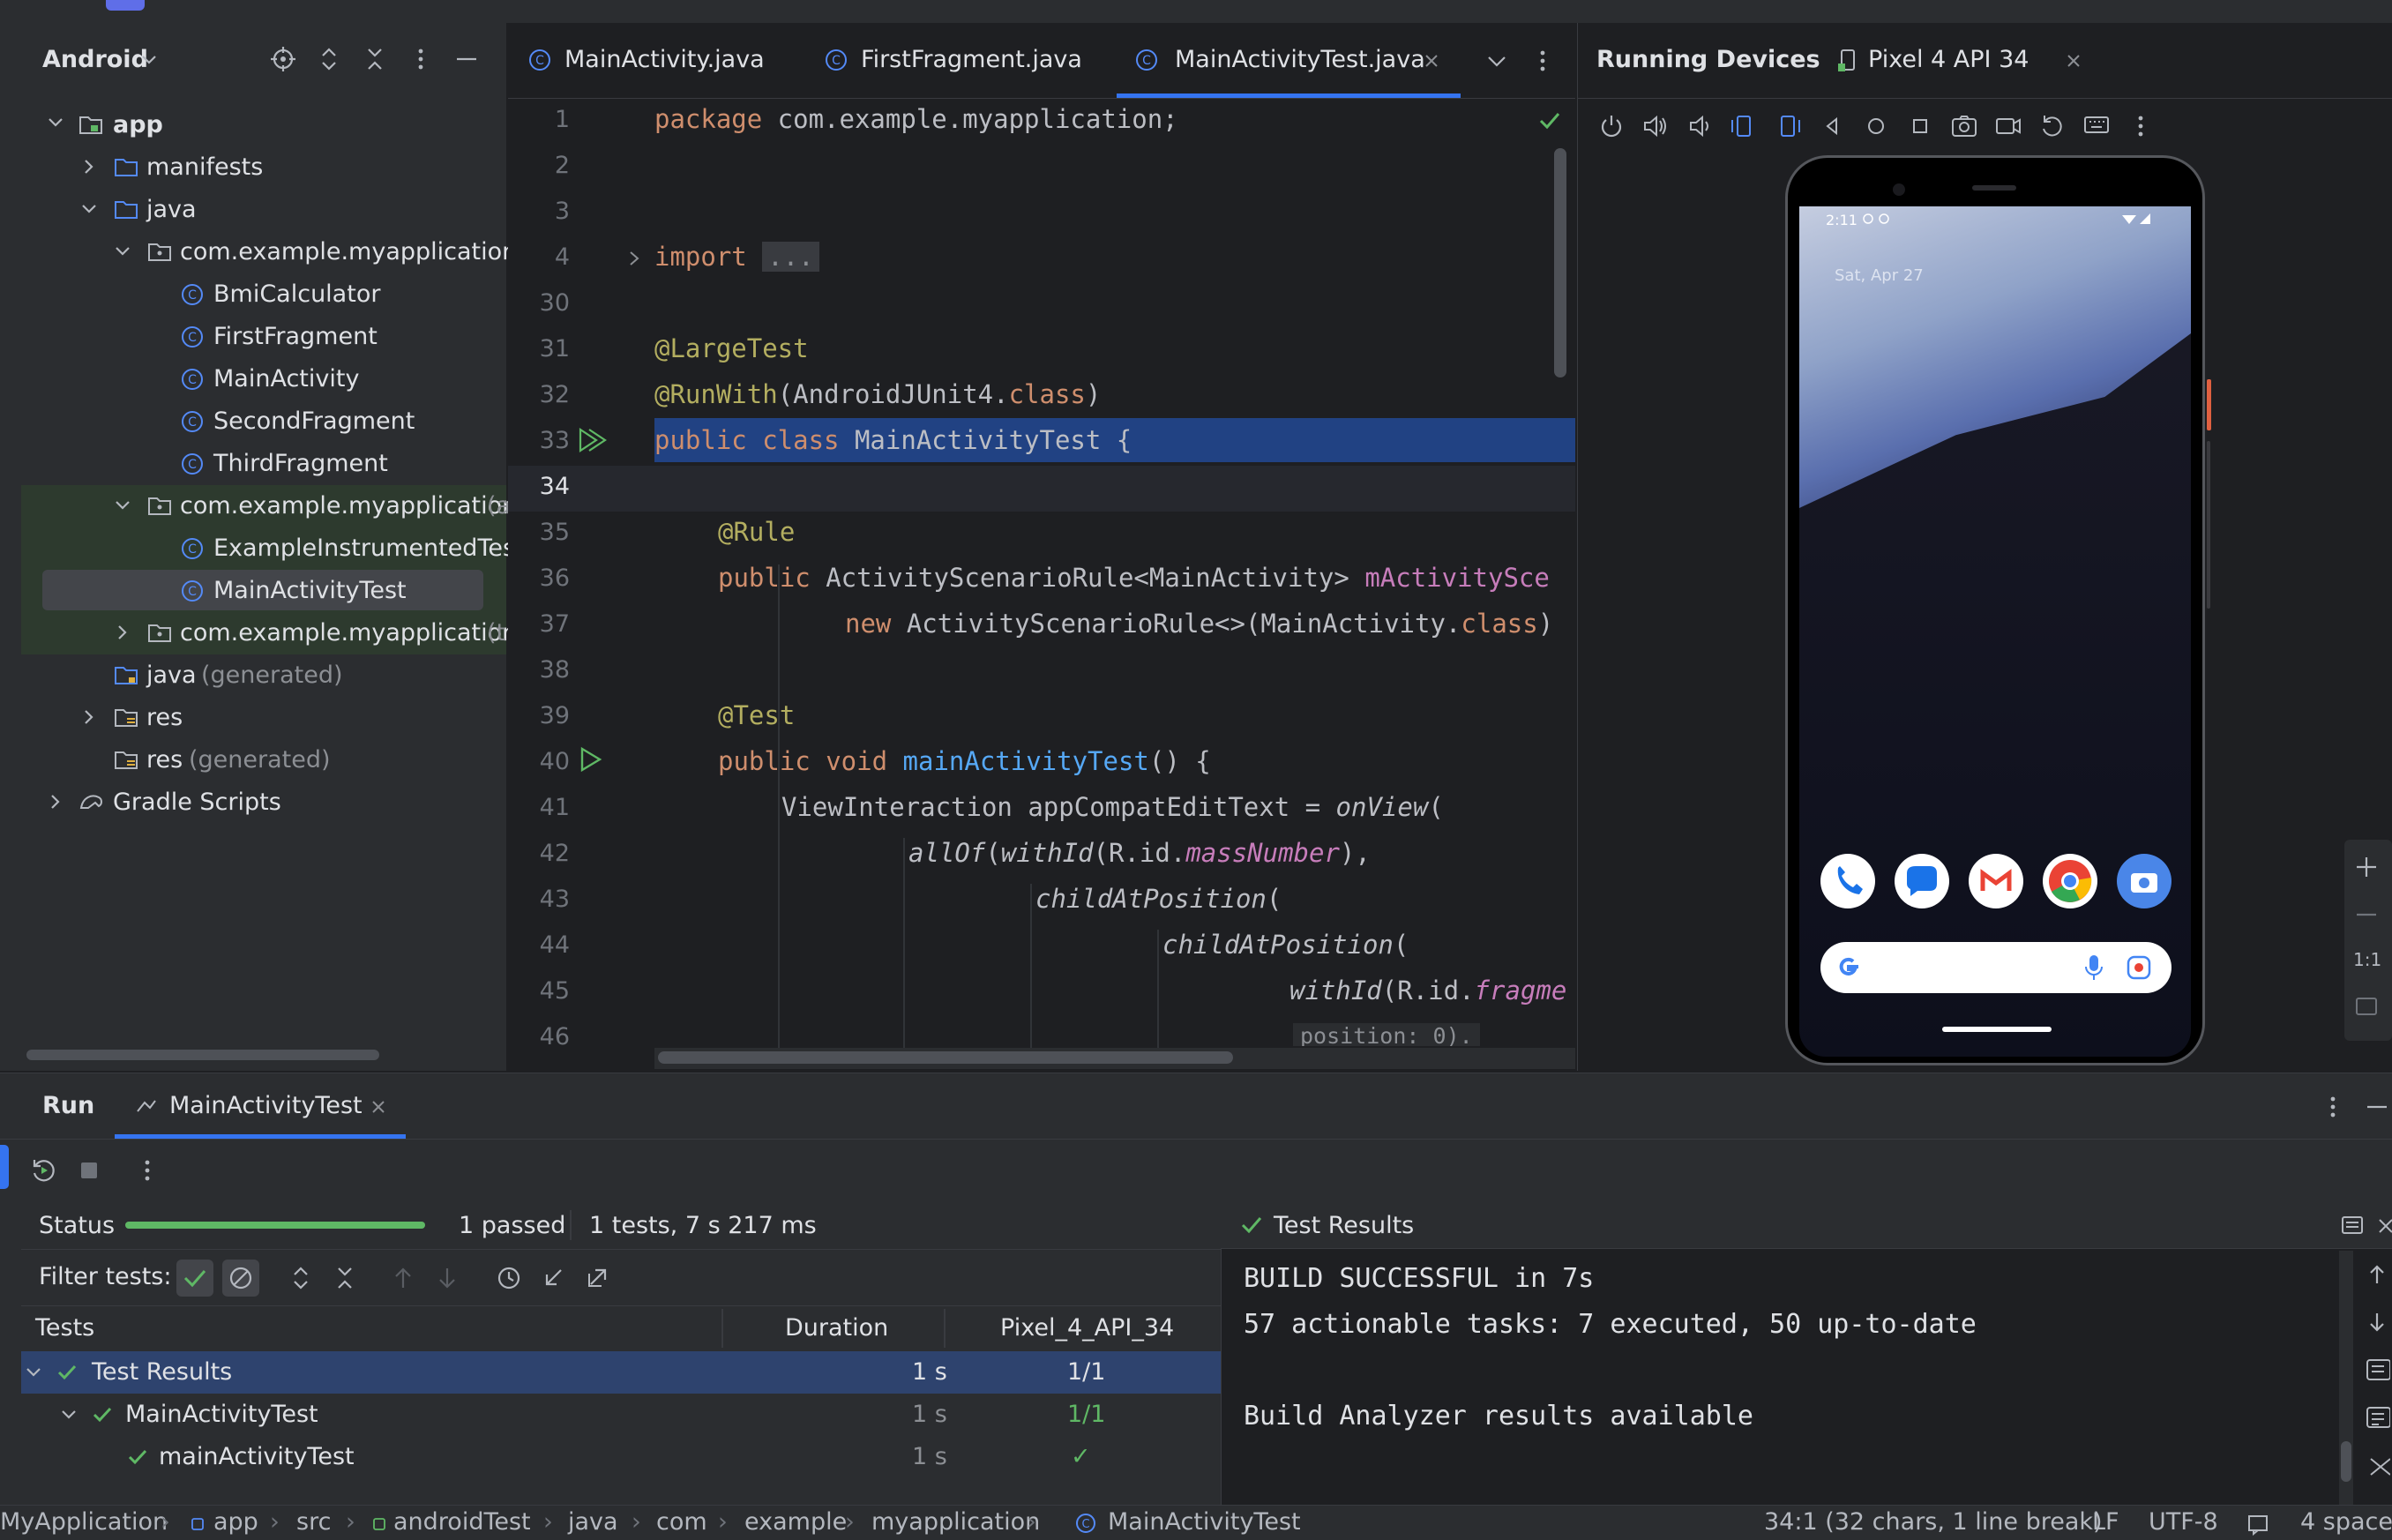  What do you see at coordinates (68, 1105) in the screenshot?
I see `run-tool-title: Run` at bounding box center [68, 1105].